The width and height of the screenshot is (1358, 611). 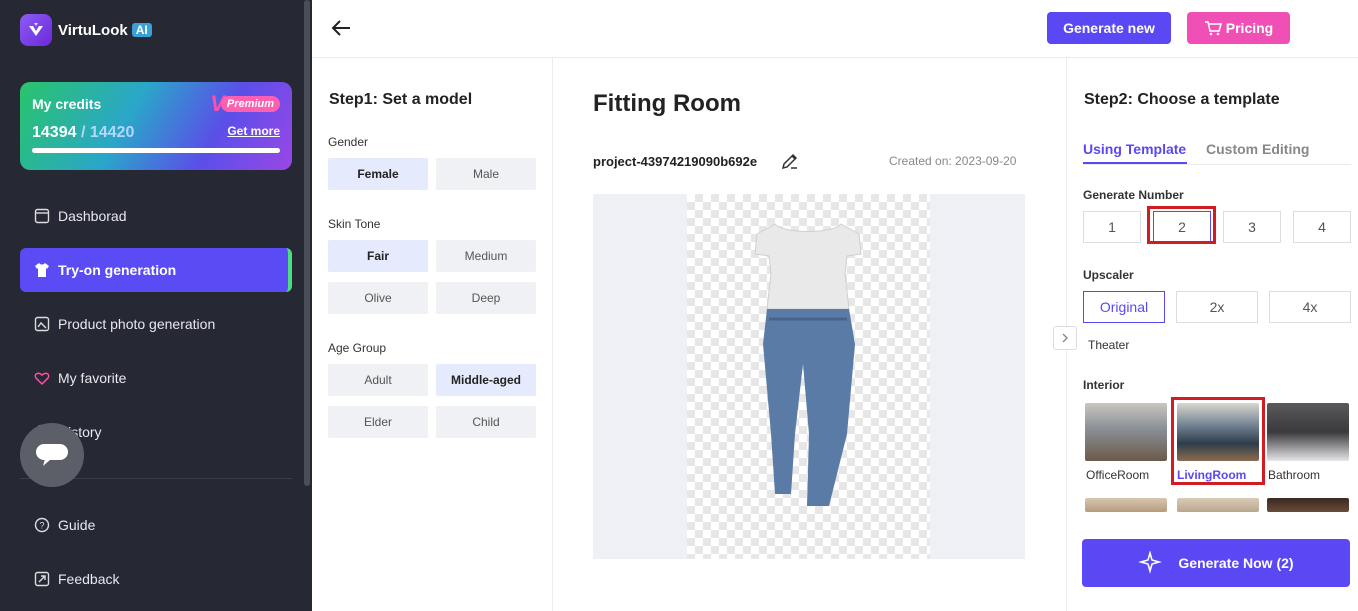 I want to click on gender-label: Gender, so click(x=348, y=142).